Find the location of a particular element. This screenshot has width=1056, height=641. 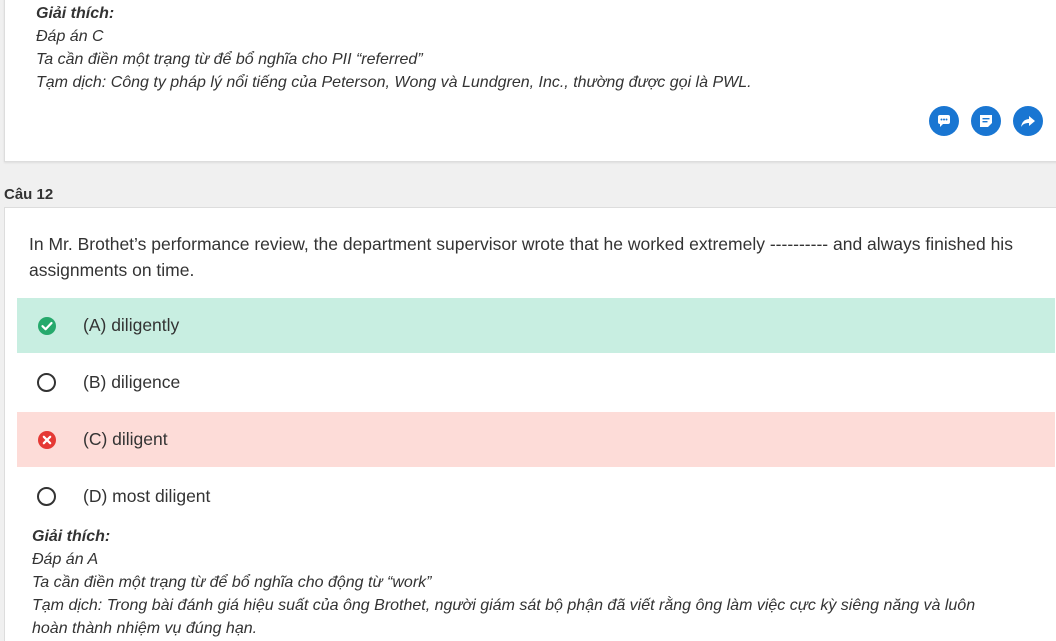

option-a-label: (A) diligently is located at coordinates (131, 325).